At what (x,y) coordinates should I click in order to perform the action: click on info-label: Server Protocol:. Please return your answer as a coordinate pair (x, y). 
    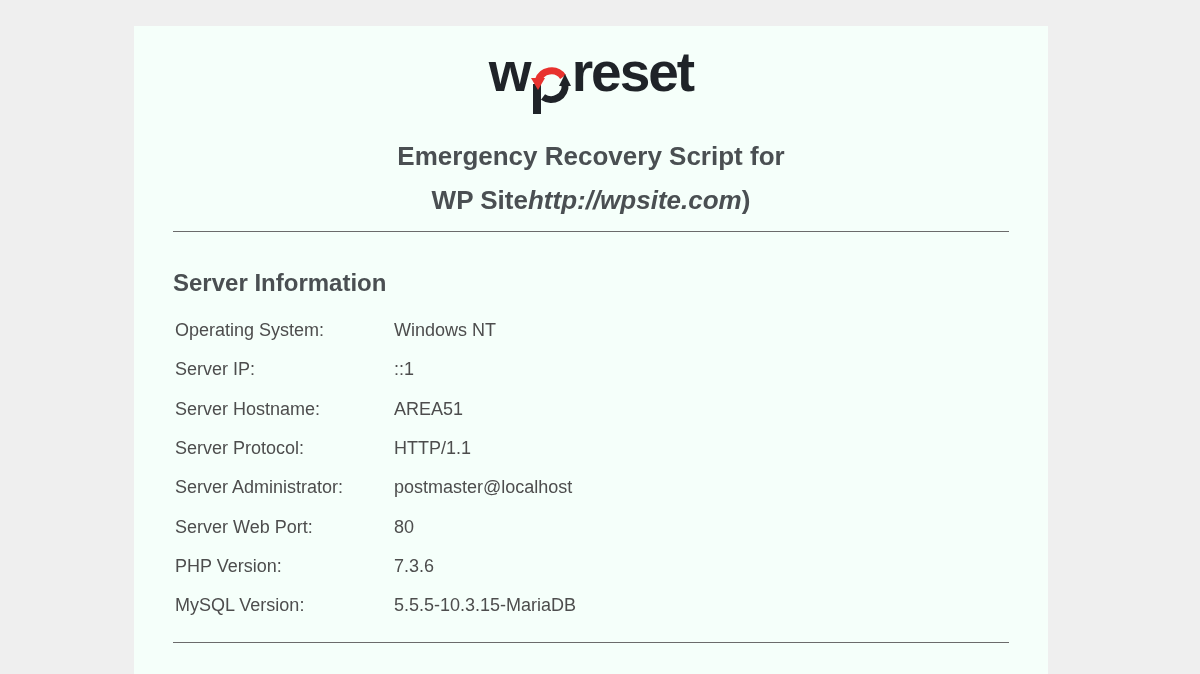
    Looking at the image, I should click on (240, 449).